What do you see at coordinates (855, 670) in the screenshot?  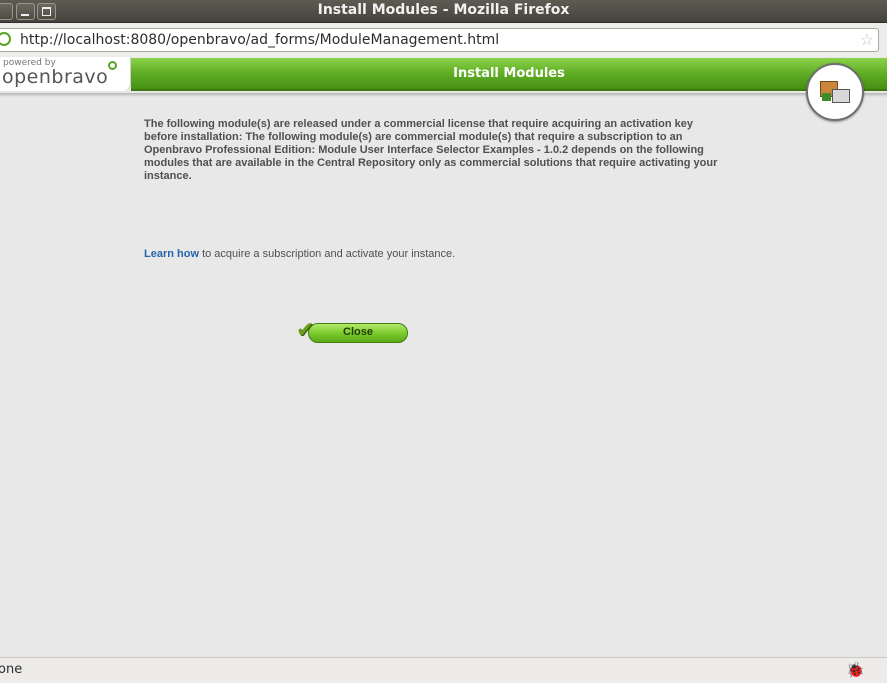 I see `bug-icon: 🐞` at bounding box center [855, 670].